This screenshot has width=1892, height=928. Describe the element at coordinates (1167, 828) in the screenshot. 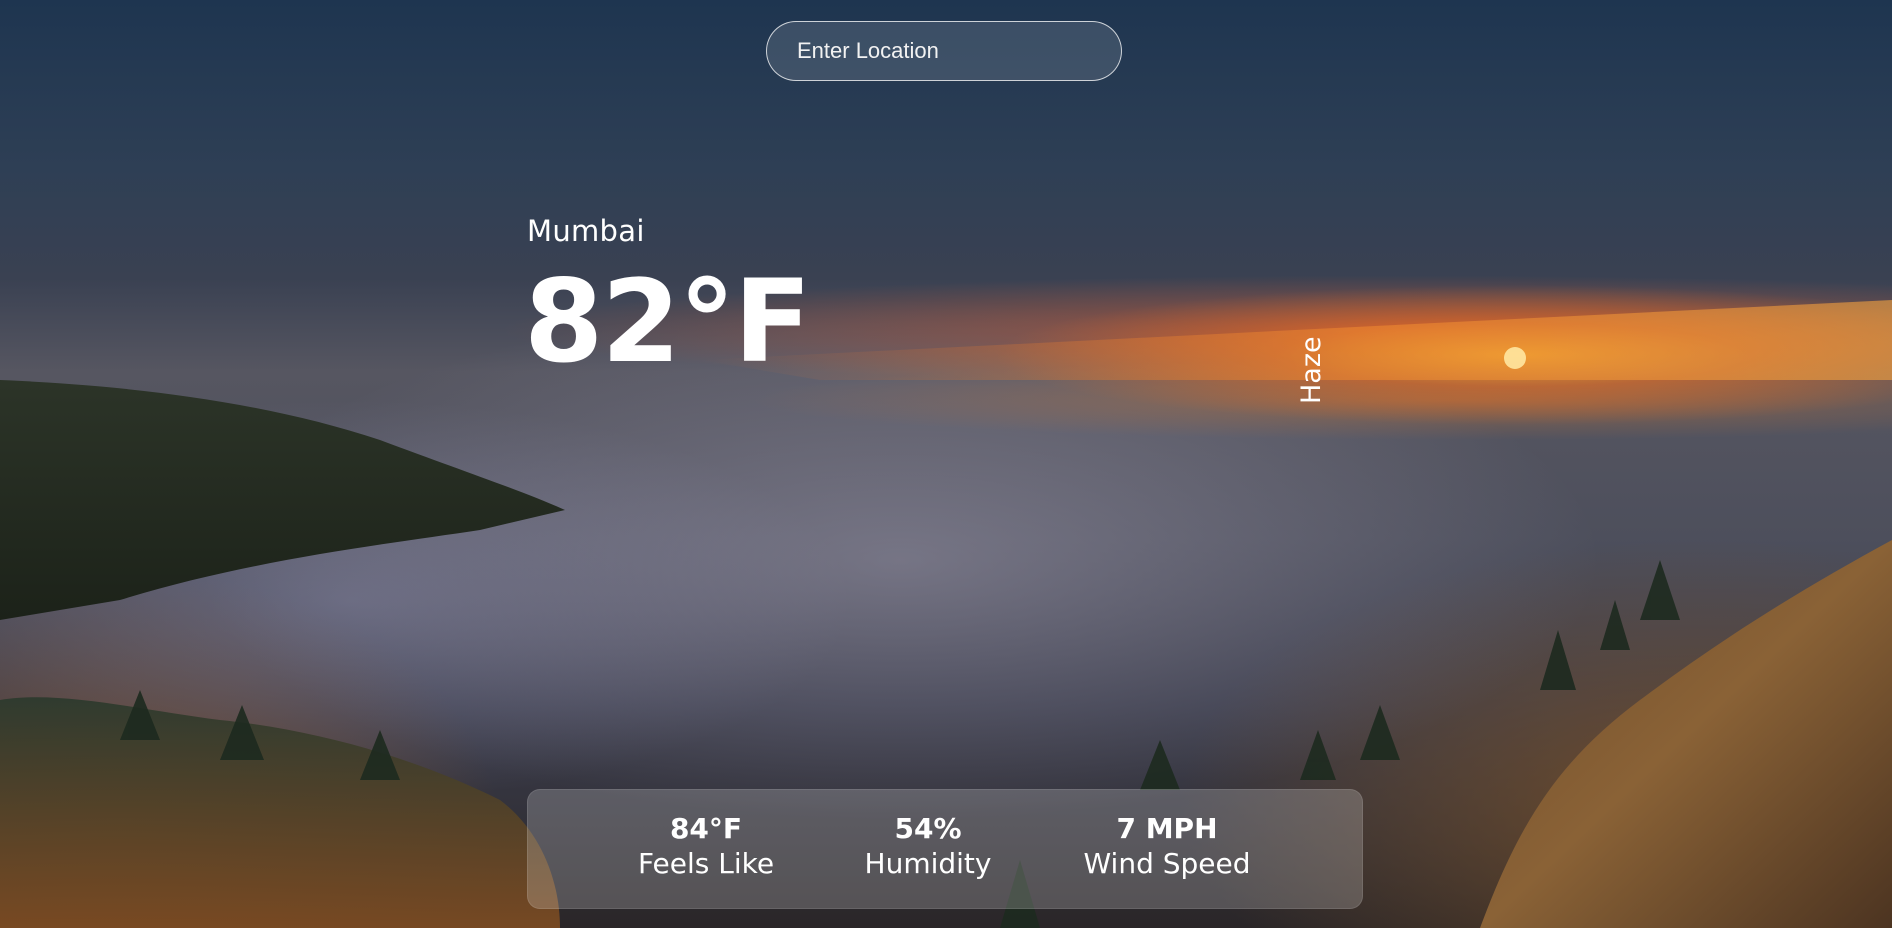

I see `wind-speed-value: 7 MPH` at that location.